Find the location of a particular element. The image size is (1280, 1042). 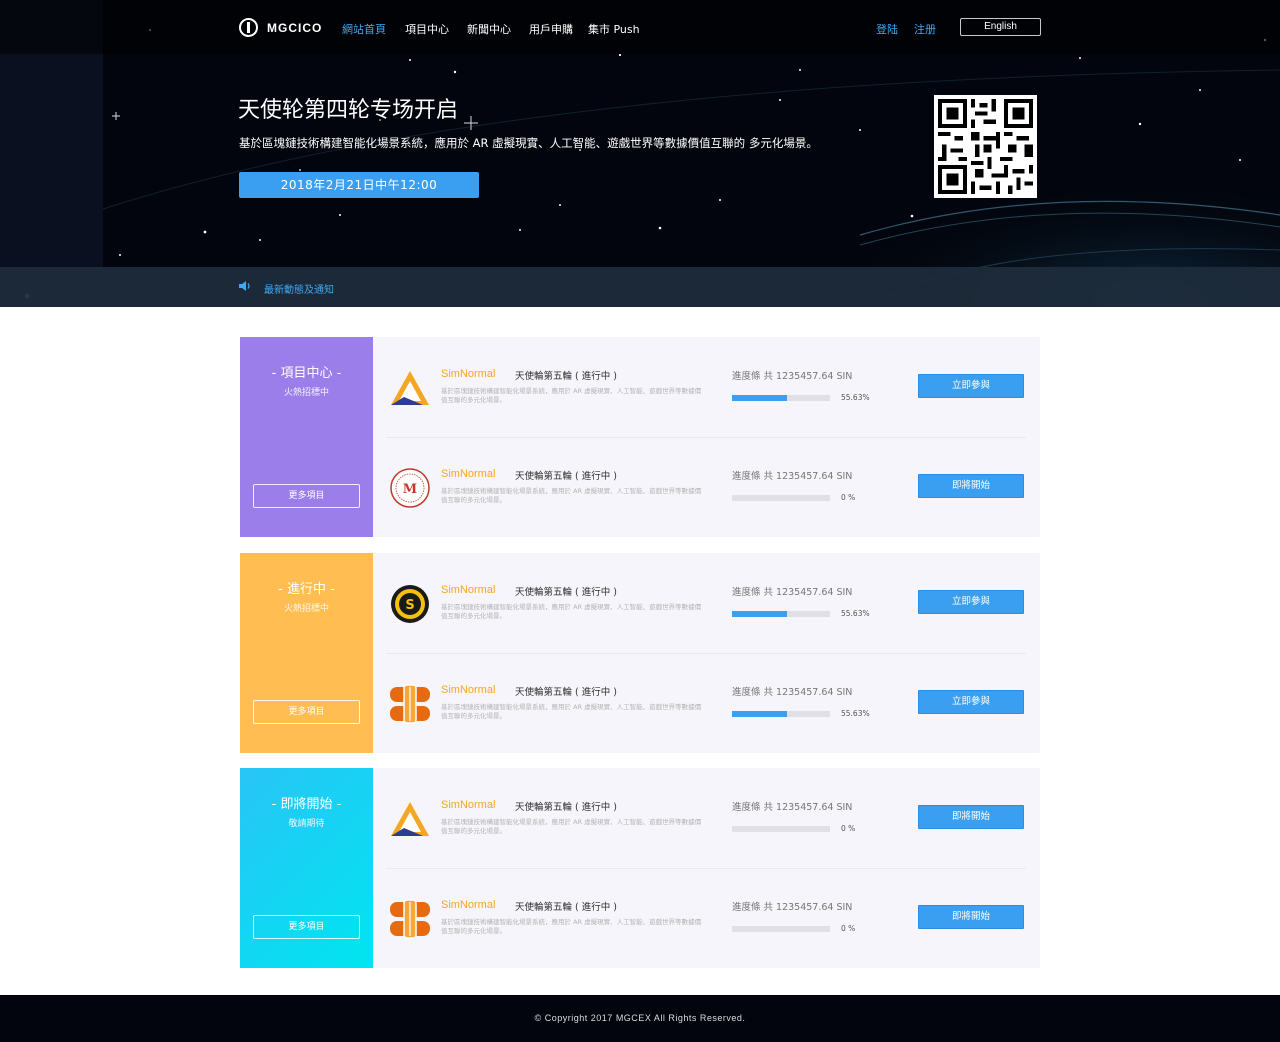

site-logo: MGCICO is located at coordinates (280, 27).